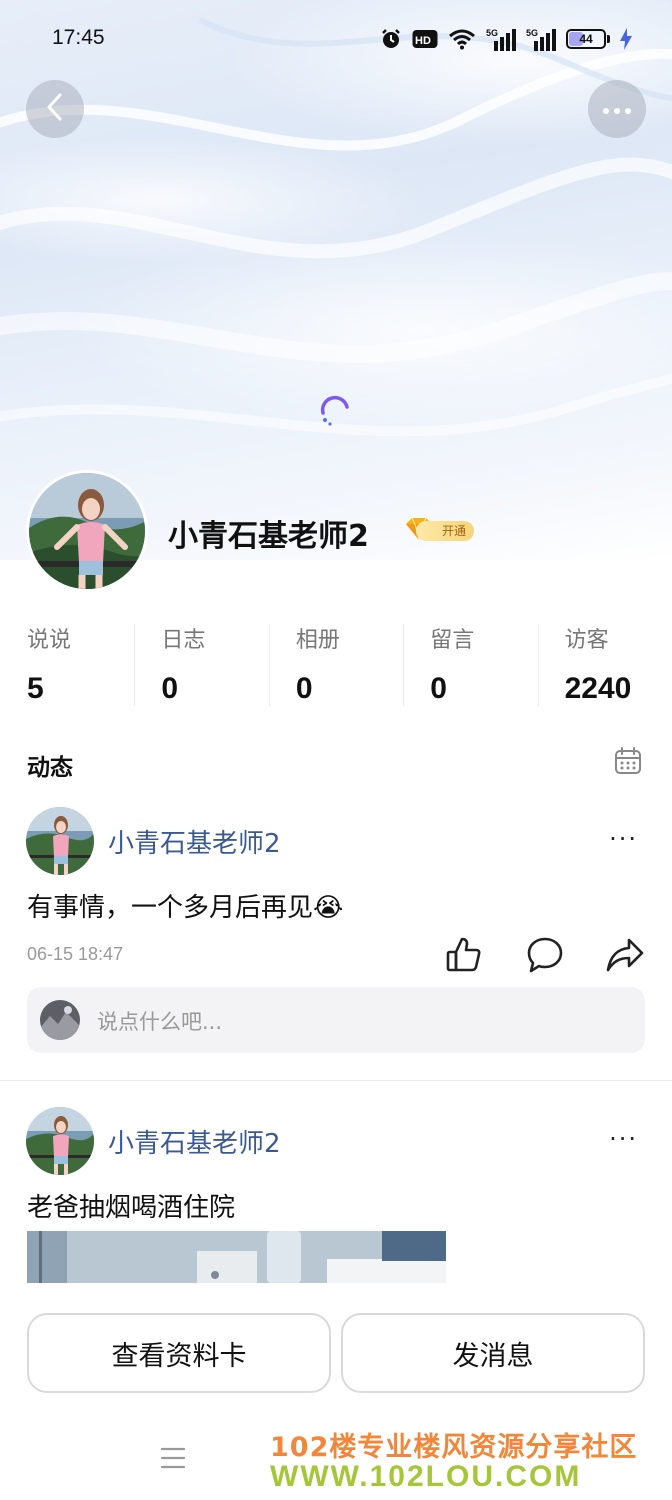  What do you see at coordinates (598, 688) in the screenshot?
I see `stat-value: 2240` at bounding box center [598, 688].